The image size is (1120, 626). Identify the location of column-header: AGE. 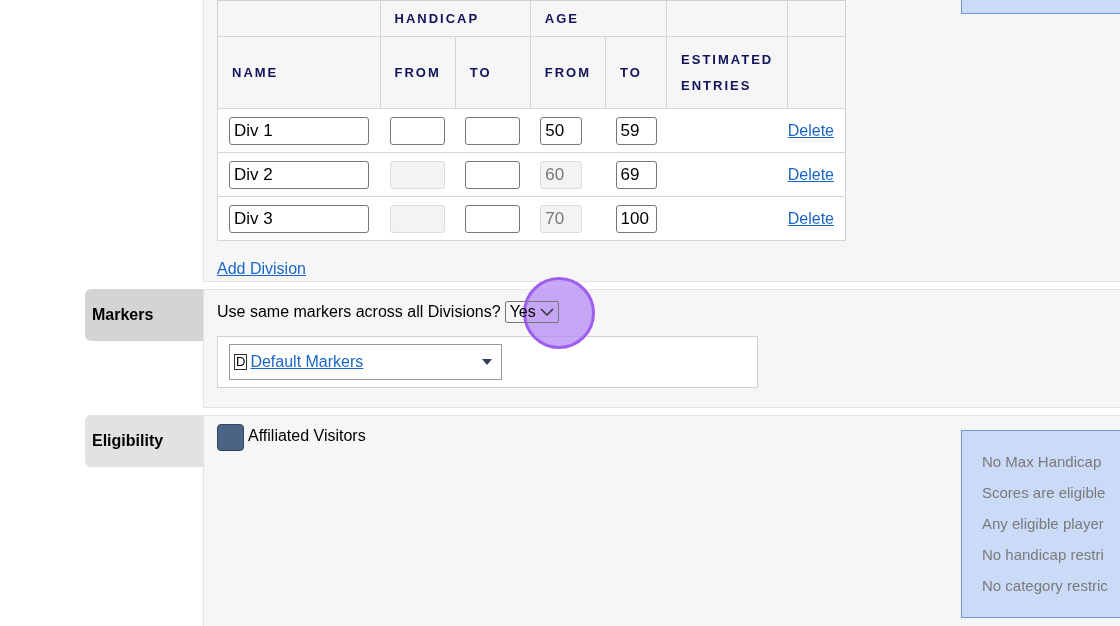
(598, 18).